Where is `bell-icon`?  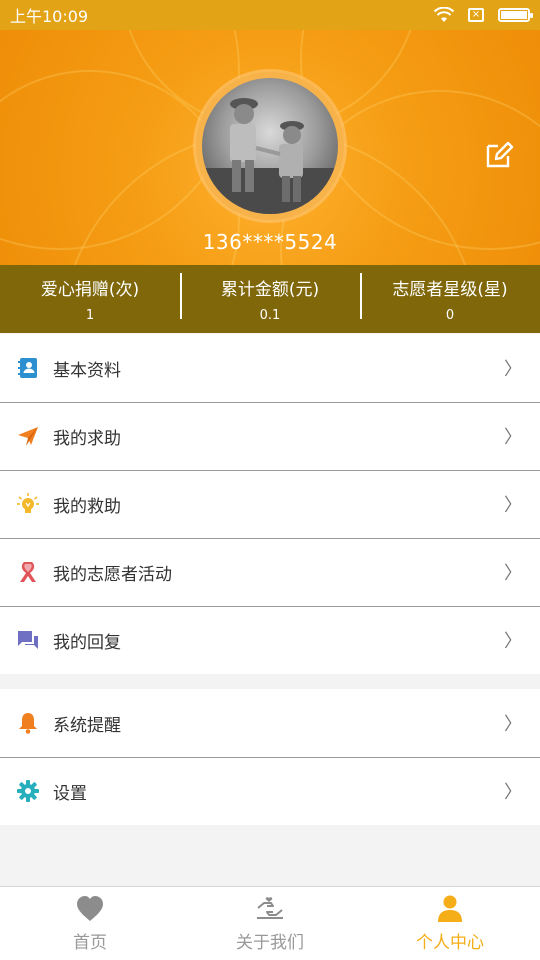 bell-icon is located at coordinates (28, 723).